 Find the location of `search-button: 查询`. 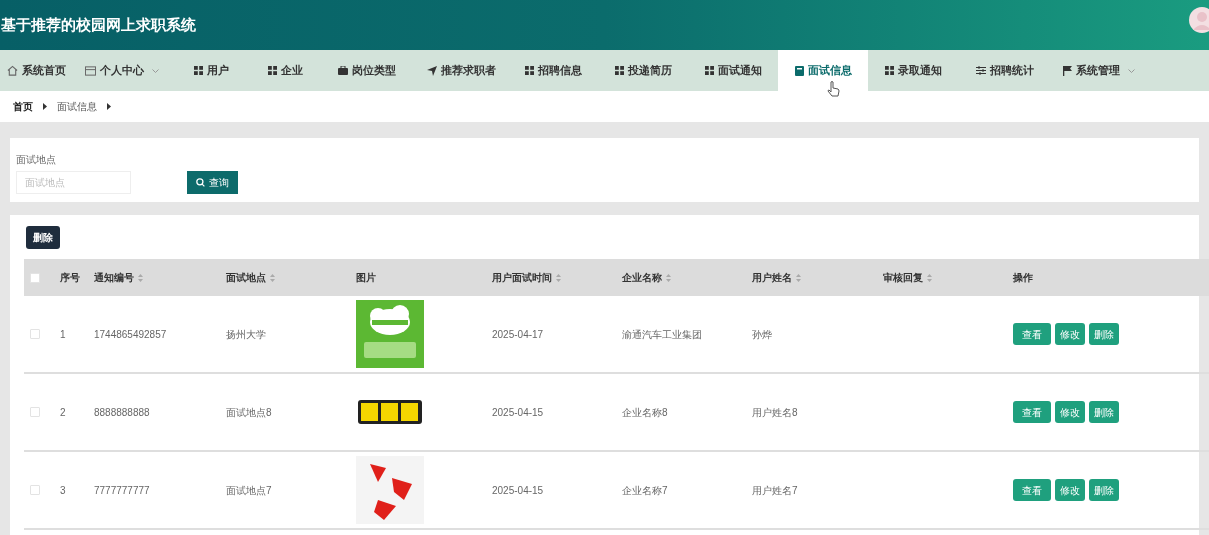

search-button: 查询 is located at coordinates (212, 182).